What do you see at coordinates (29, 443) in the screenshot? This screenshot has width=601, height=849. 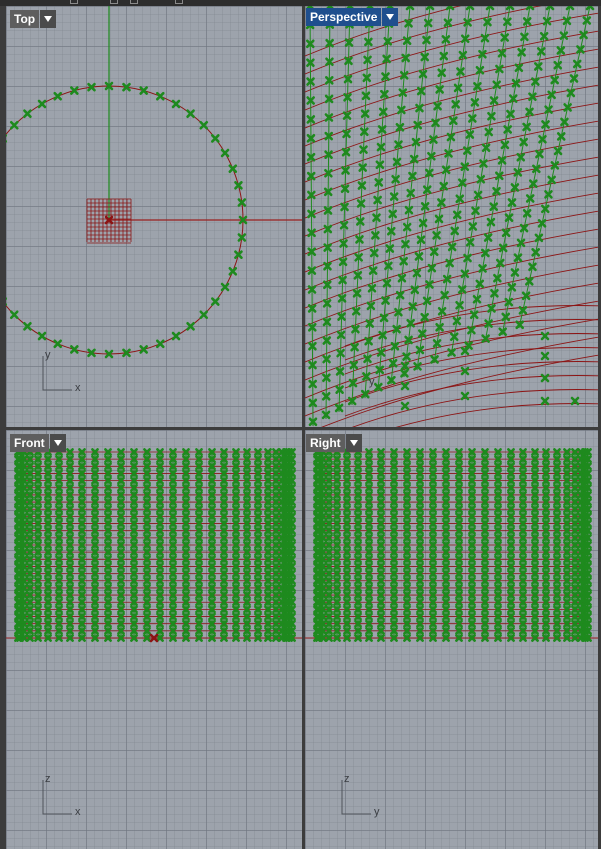 I see `front-viewport-title: Front` at bounding box center [29, 443].